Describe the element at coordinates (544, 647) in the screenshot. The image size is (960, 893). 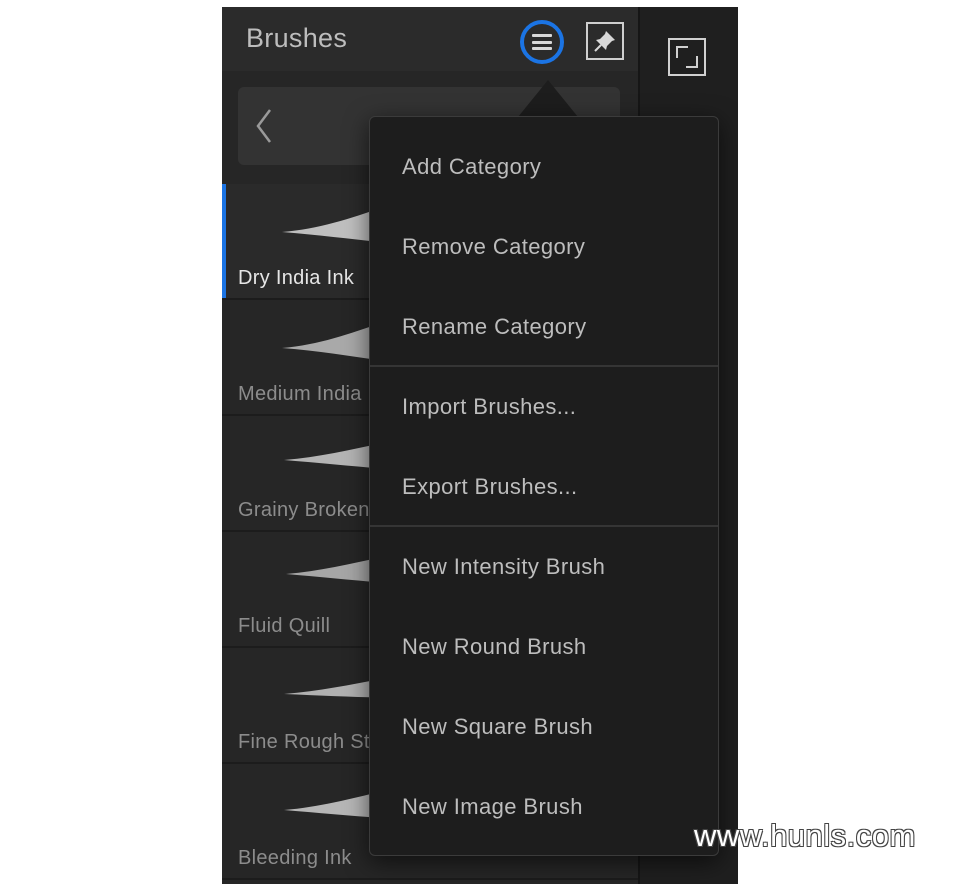
I see `menu-item-new-round-brush: New Round Brush` at that location.